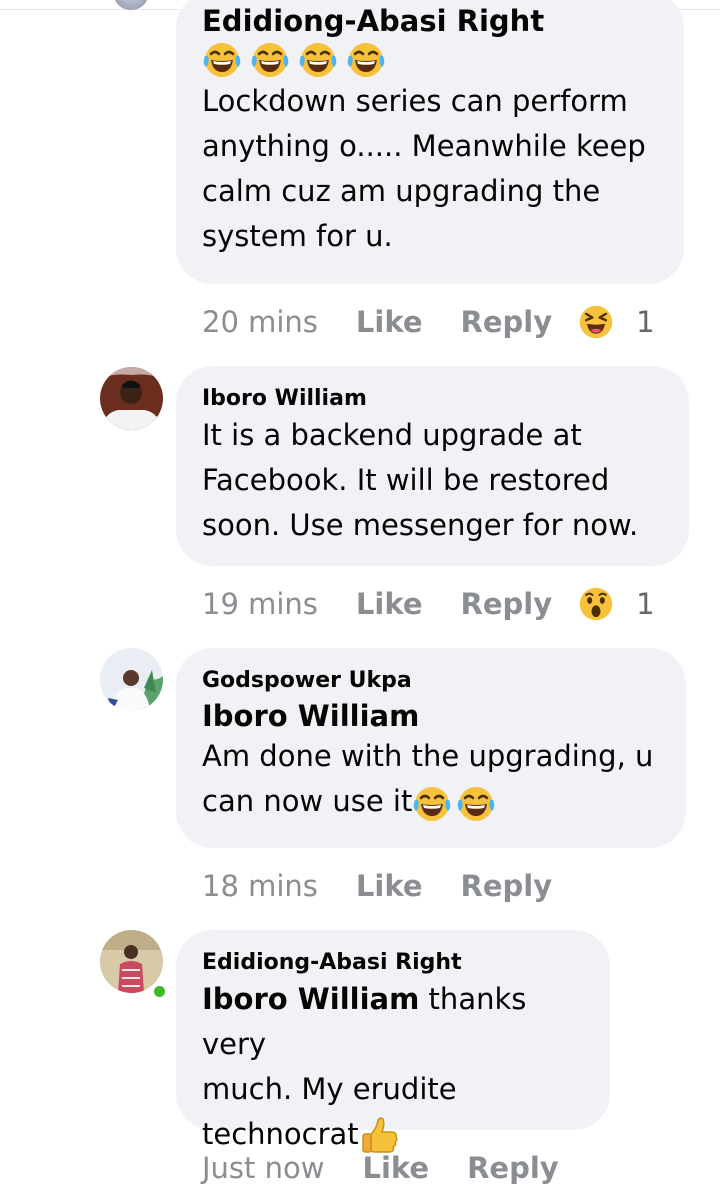 Image resolution: width=720 pixels, height=1198 pixels. I want to click on comment-timestamp: 19 mins, so click(260, 604).